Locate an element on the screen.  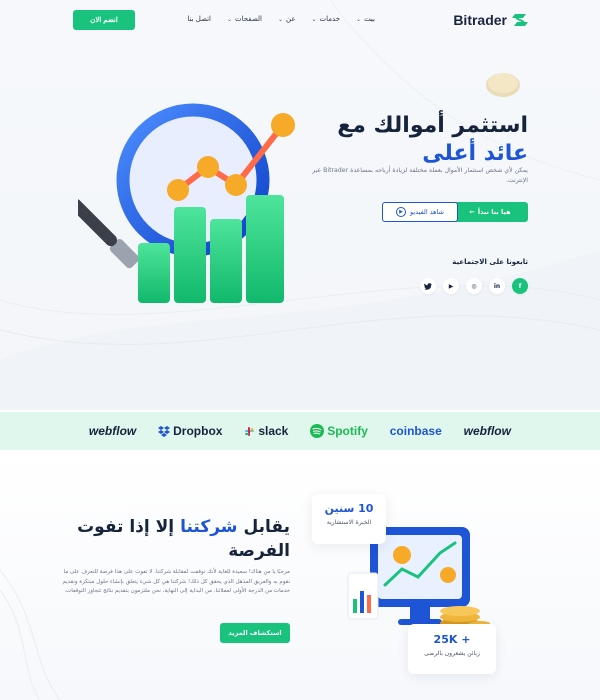
about-title-accent: شركتنا is located at coordinates (209, 527).